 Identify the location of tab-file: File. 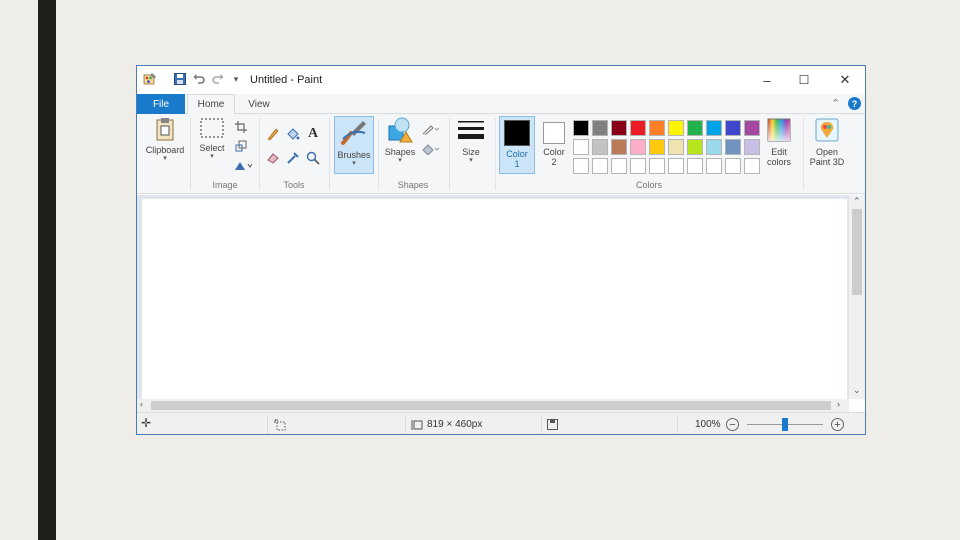
(161, 104).